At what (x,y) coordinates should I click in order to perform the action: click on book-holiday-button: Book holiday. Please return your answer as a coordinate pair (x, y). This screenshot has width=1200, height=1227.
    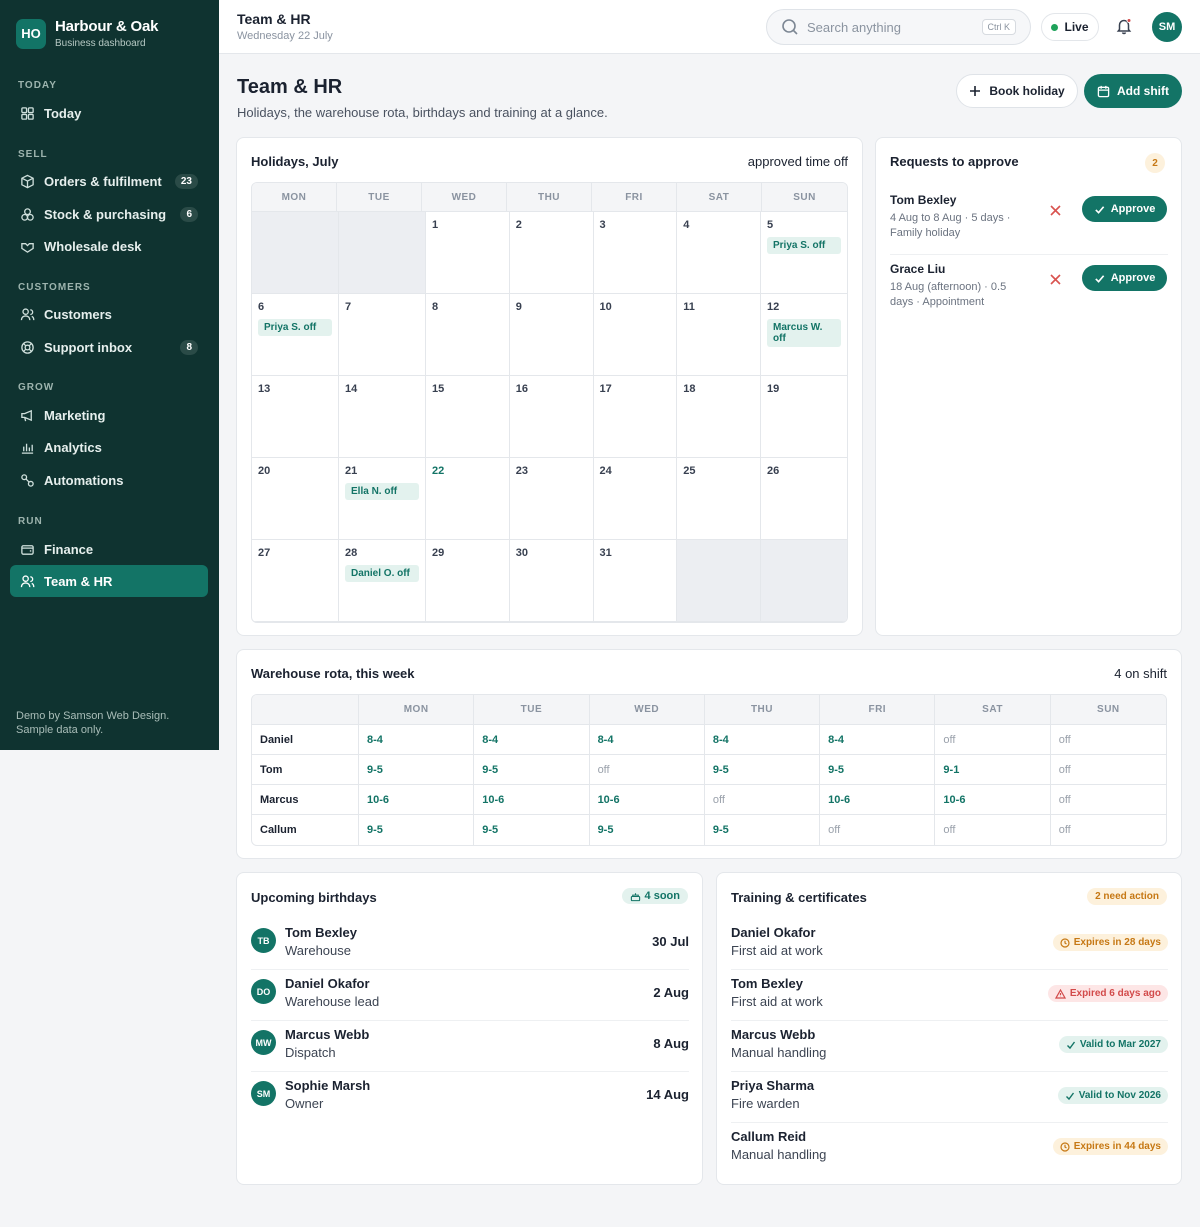
    Looking at the image, I should click on (1017, 91).